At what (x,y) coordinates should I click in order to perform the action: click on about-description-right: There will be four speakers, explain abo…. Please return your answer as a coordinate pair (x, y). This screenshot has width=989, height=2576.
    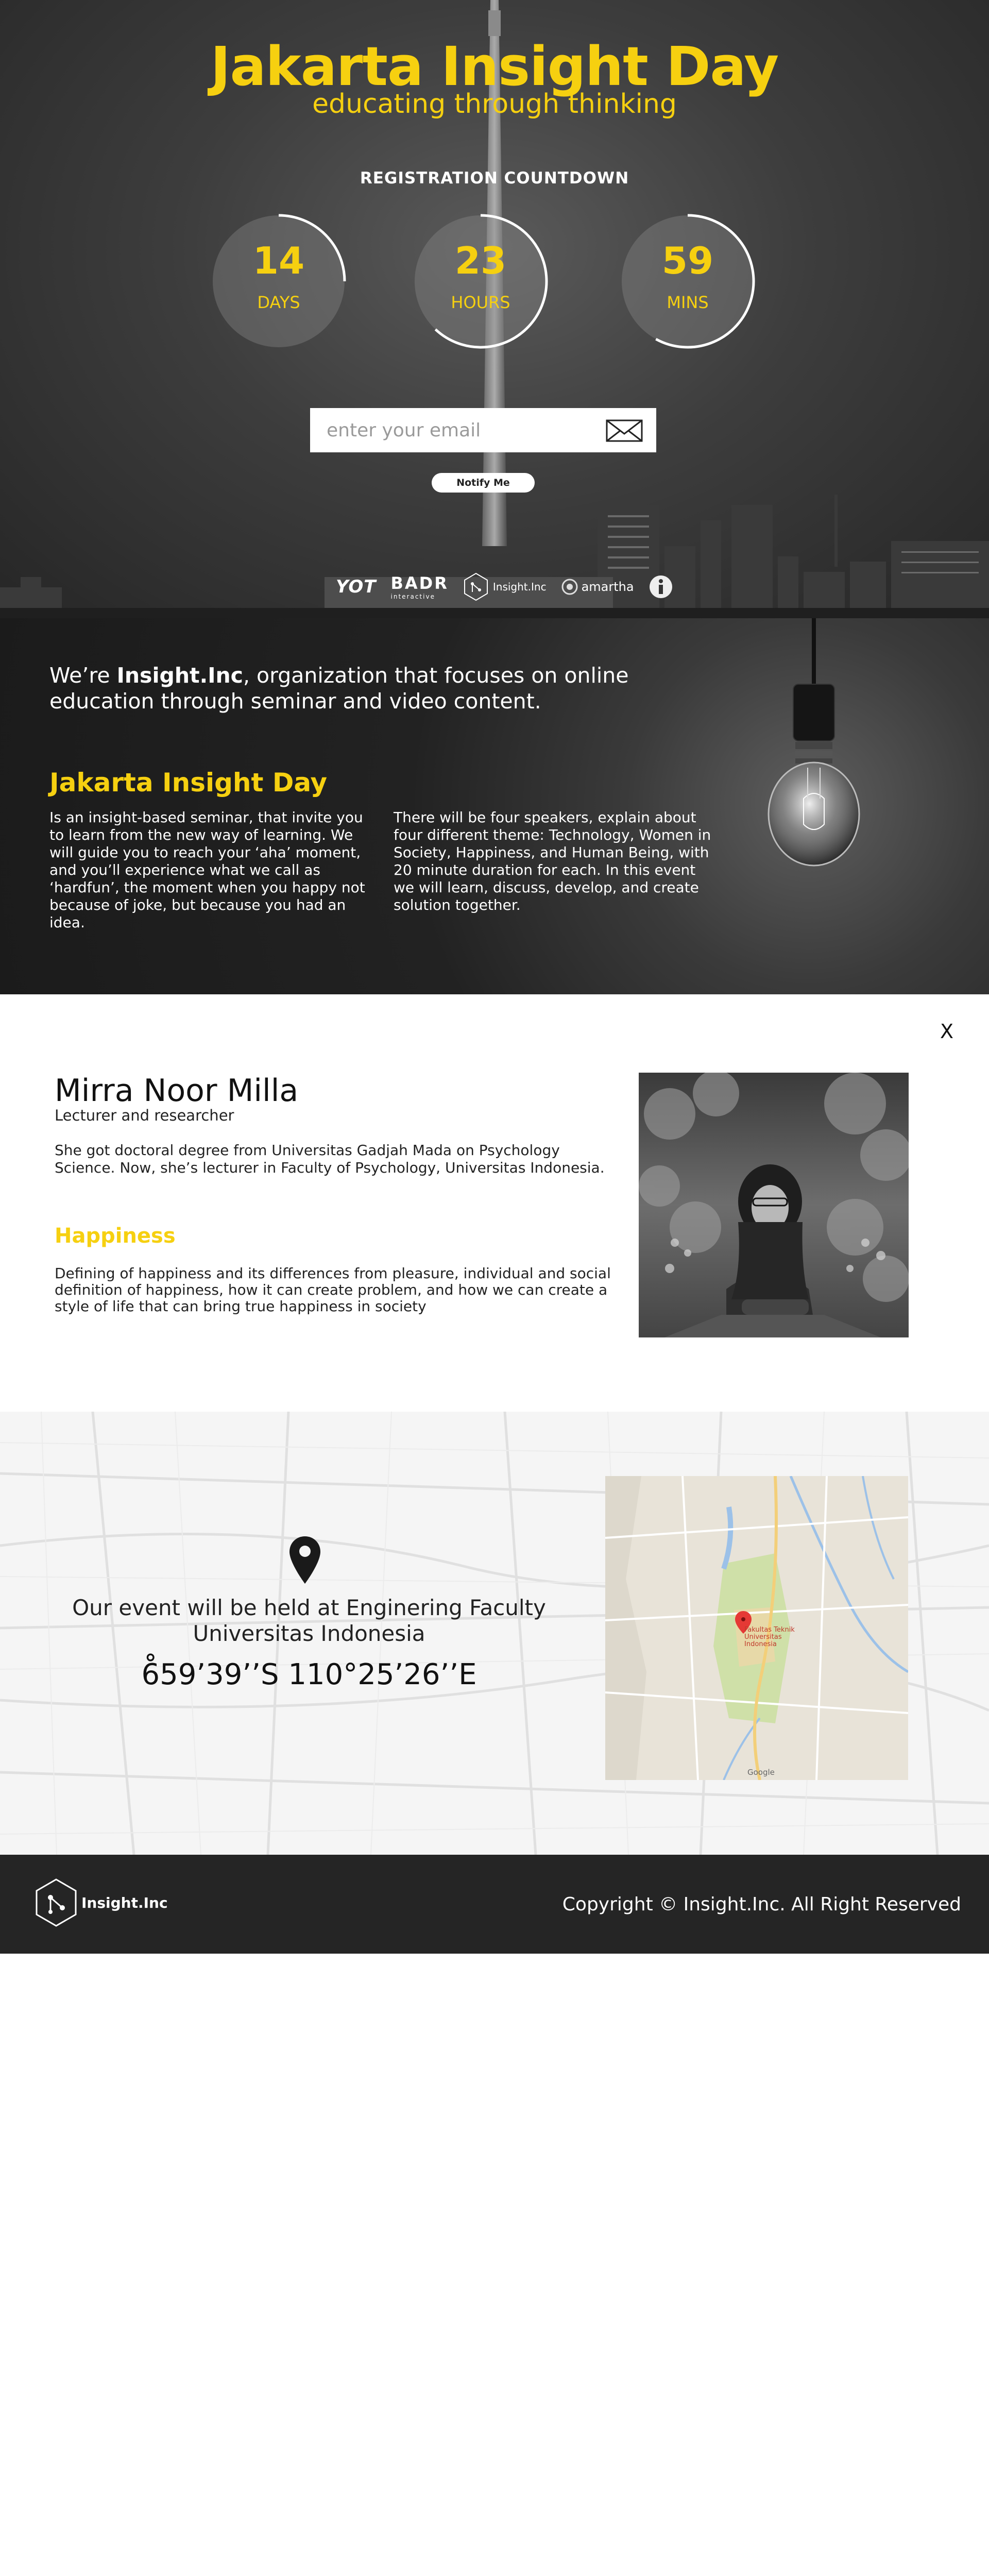
    Looking at the image, I should click on (552, 861).